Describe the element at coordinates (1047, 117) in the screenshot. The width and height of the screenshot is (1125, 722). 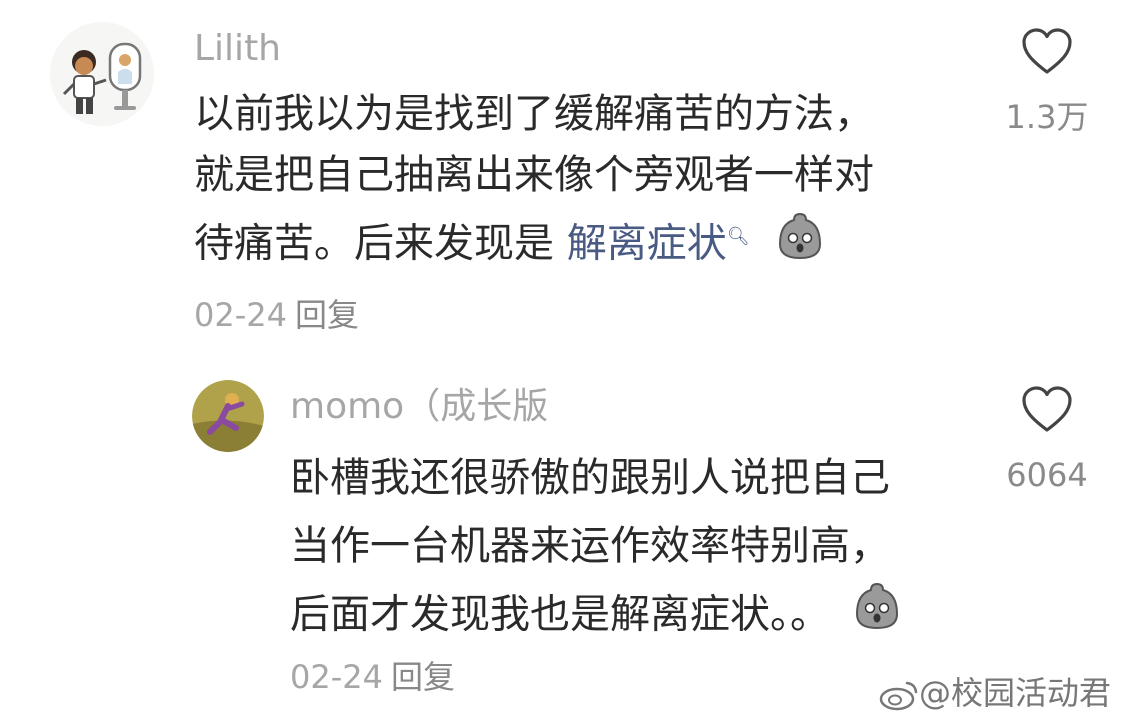
I see `like-count: 1.3万` at that location.